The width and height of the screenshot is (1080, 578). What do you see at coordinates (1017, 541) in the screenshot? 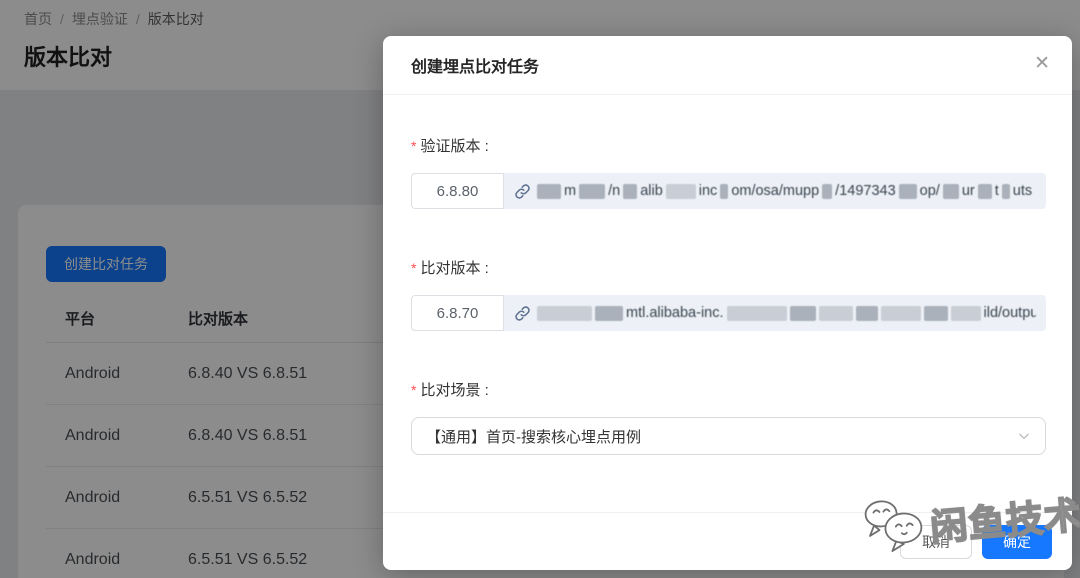
I see `confirm-button: 确定` at bounding box center [1017, 541].